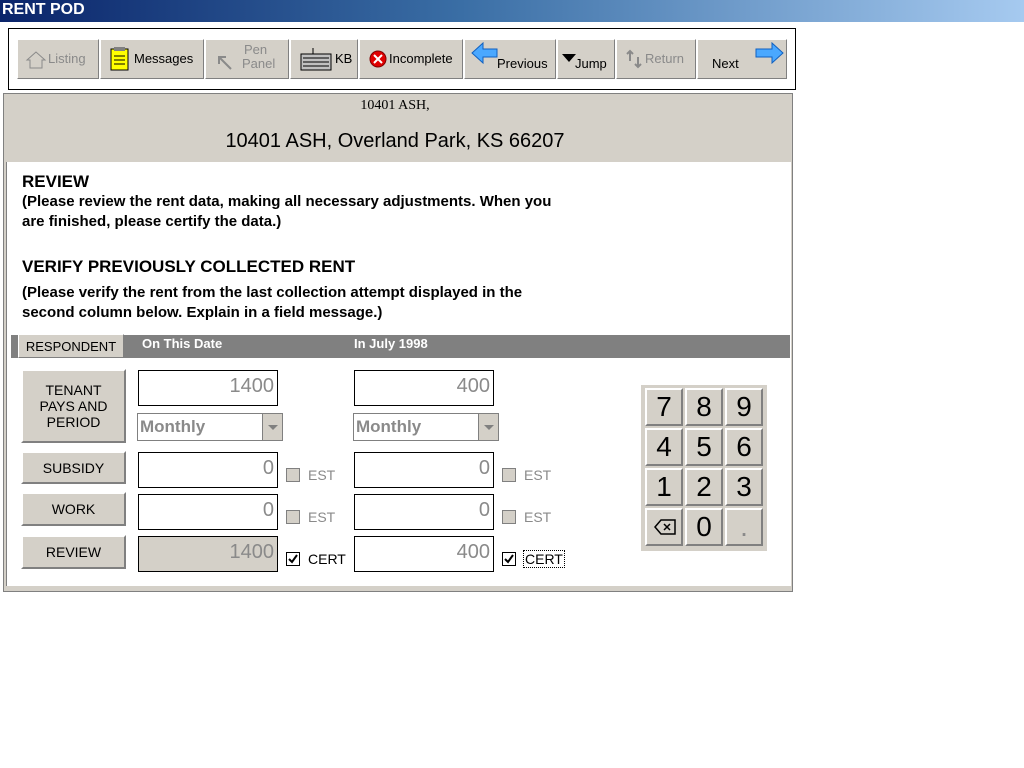  What do you see at coordinates (73, 552) in the screenshot?
I see `review-button: REVIEW` at bounding box center [73, 552].